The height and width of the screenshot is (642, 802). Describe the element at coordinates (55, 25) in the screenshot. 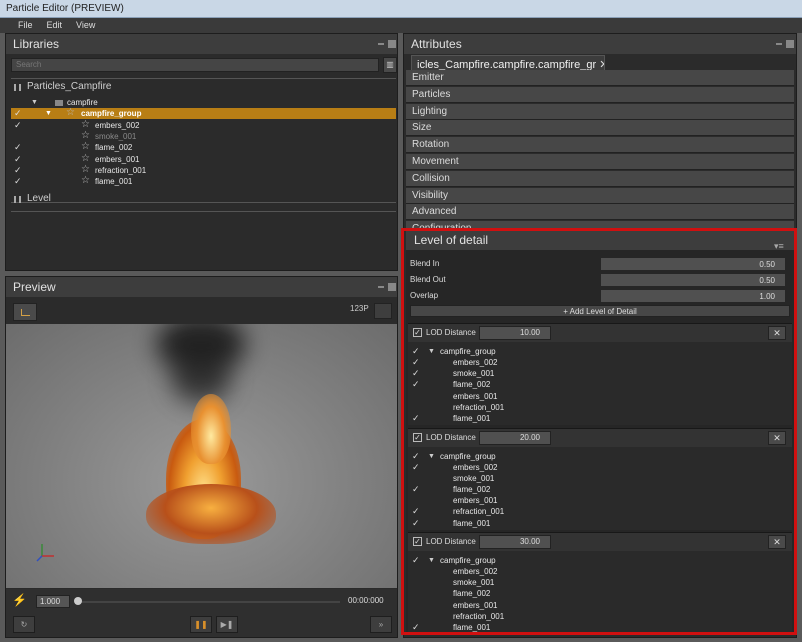

I see `menu-edit: Edit` at that location.